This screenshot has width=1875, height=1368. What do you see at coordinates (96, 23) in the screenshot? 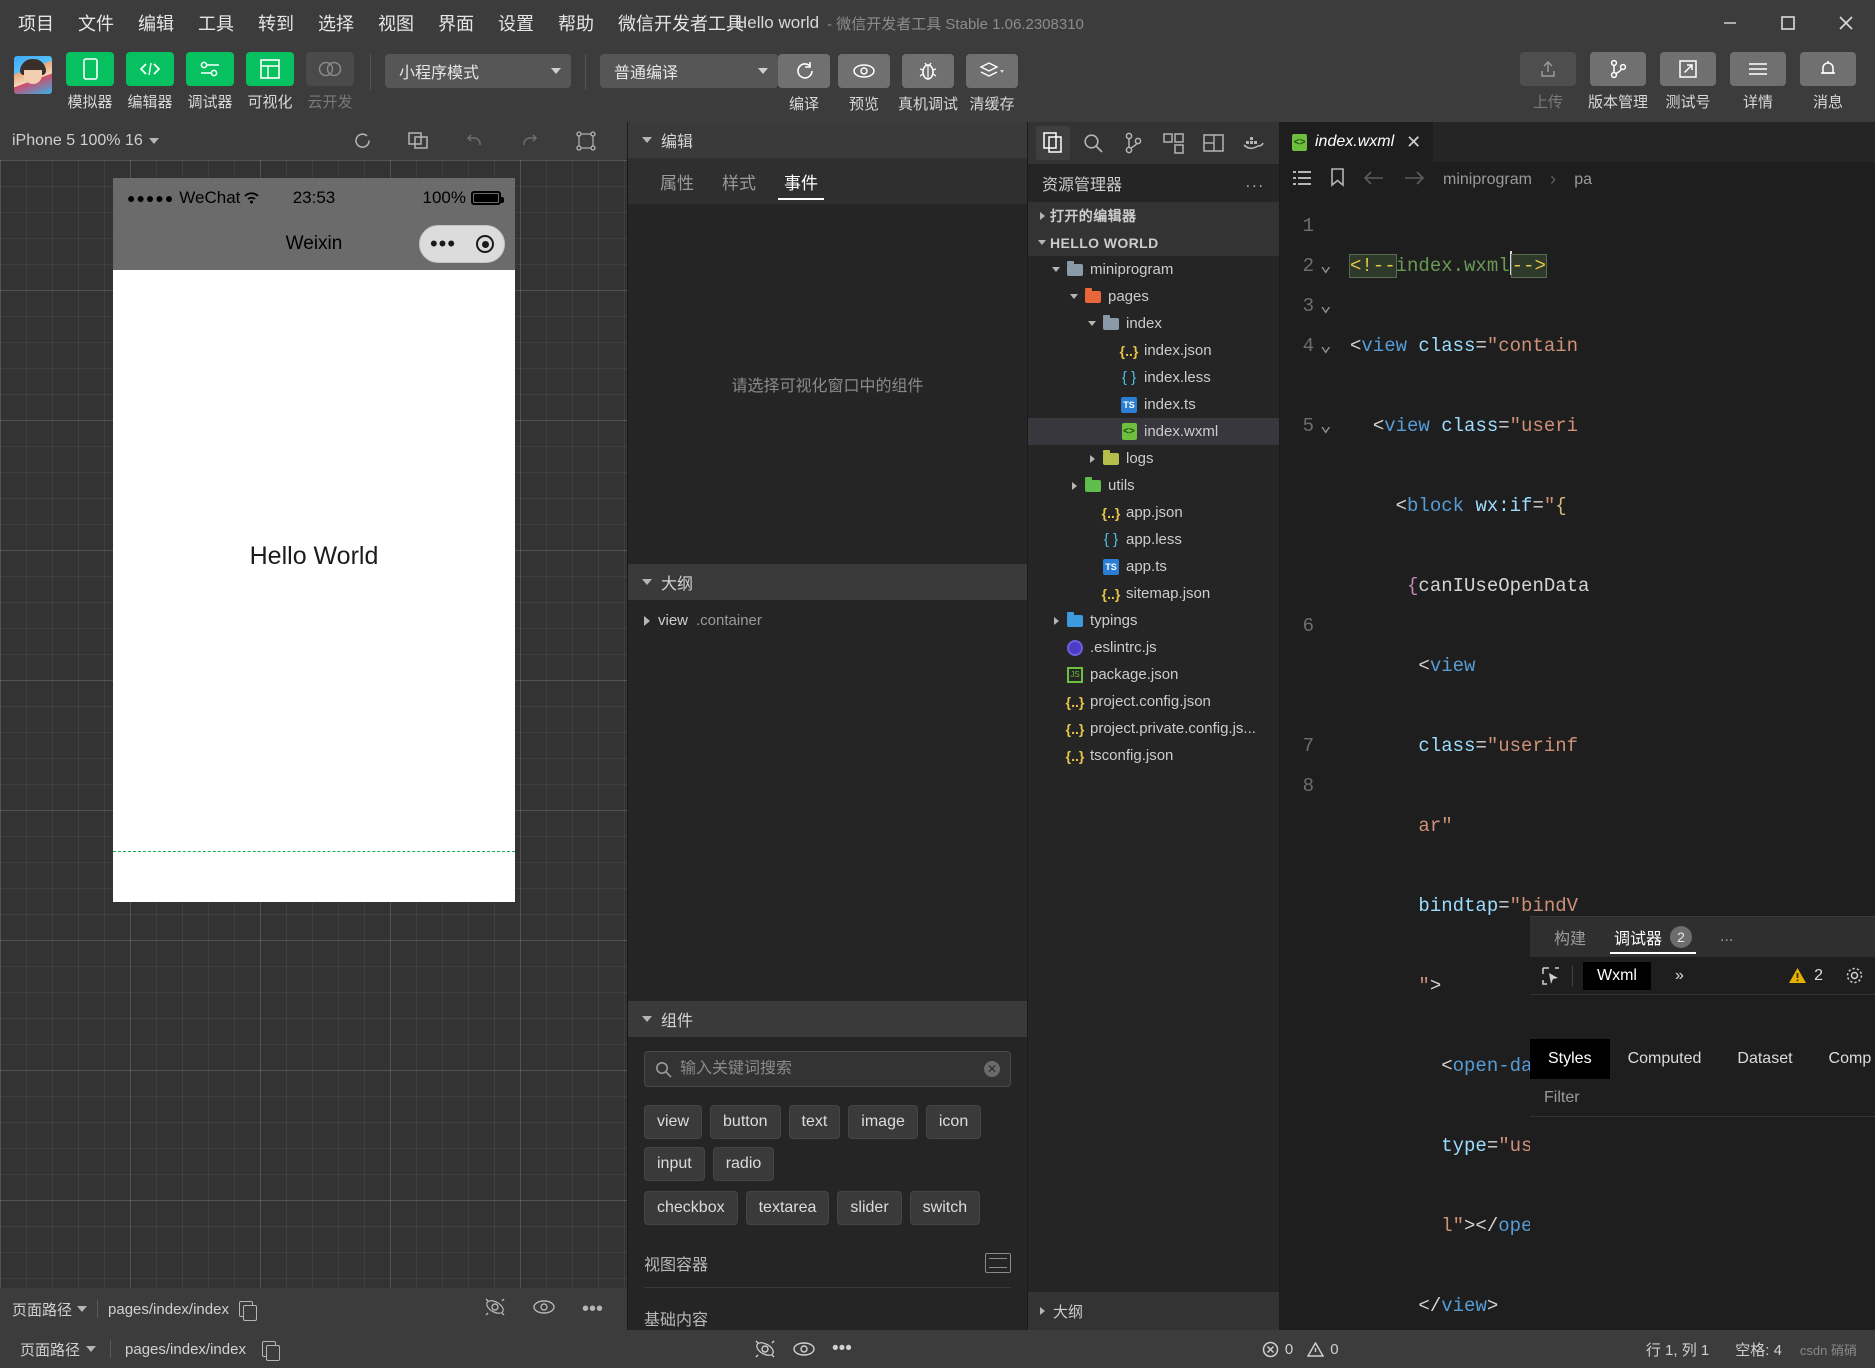
I see `menu-item-file: 文件` at bounding box center [96, 23].